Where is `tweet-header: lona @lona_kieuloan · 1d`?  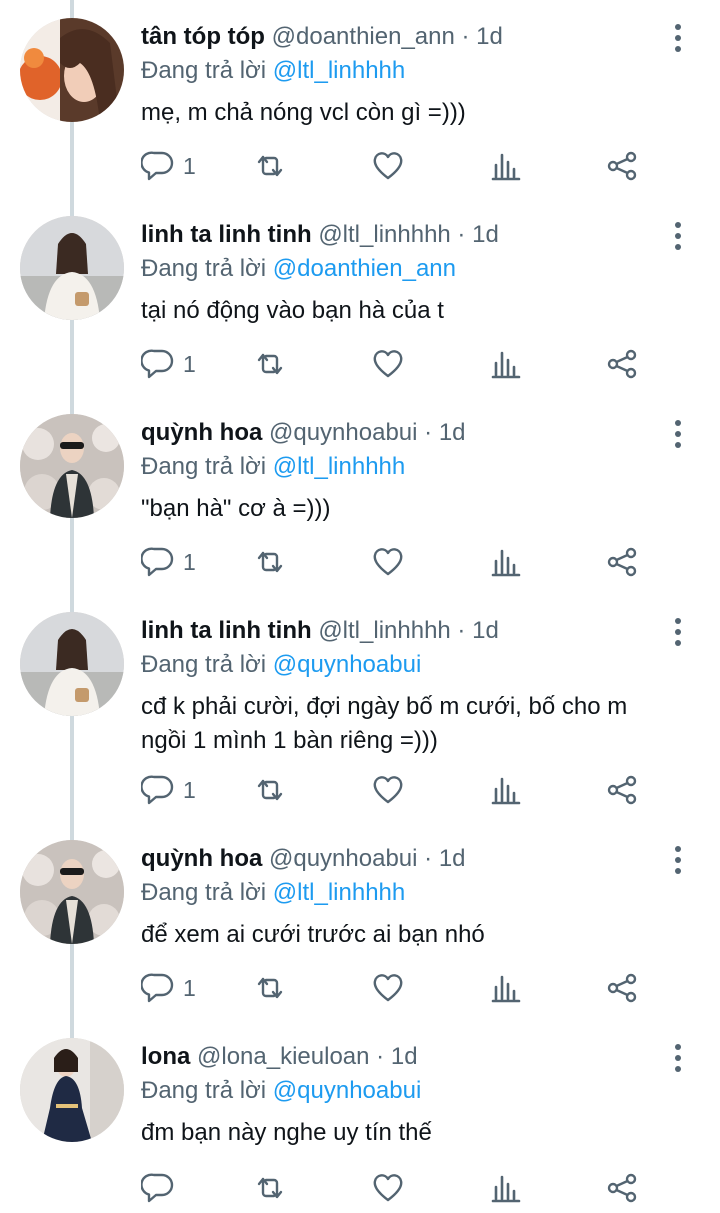 tweet-header: lona @lona_kieuloan · 1d is located at coordinates (279, 1057).